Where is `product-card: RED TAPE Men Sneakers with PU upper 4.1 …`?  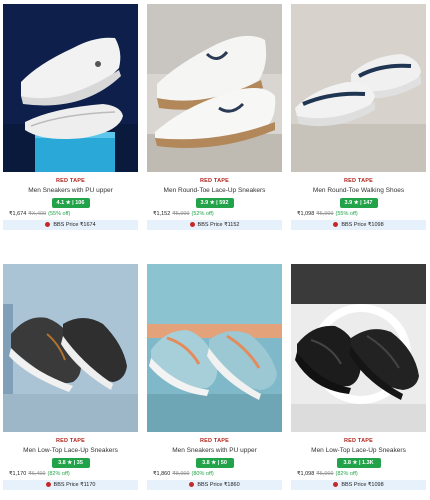 product-card: RED TAPE Men Sneakers with PU upper 4.1 … is located at coordinates (70, 117).